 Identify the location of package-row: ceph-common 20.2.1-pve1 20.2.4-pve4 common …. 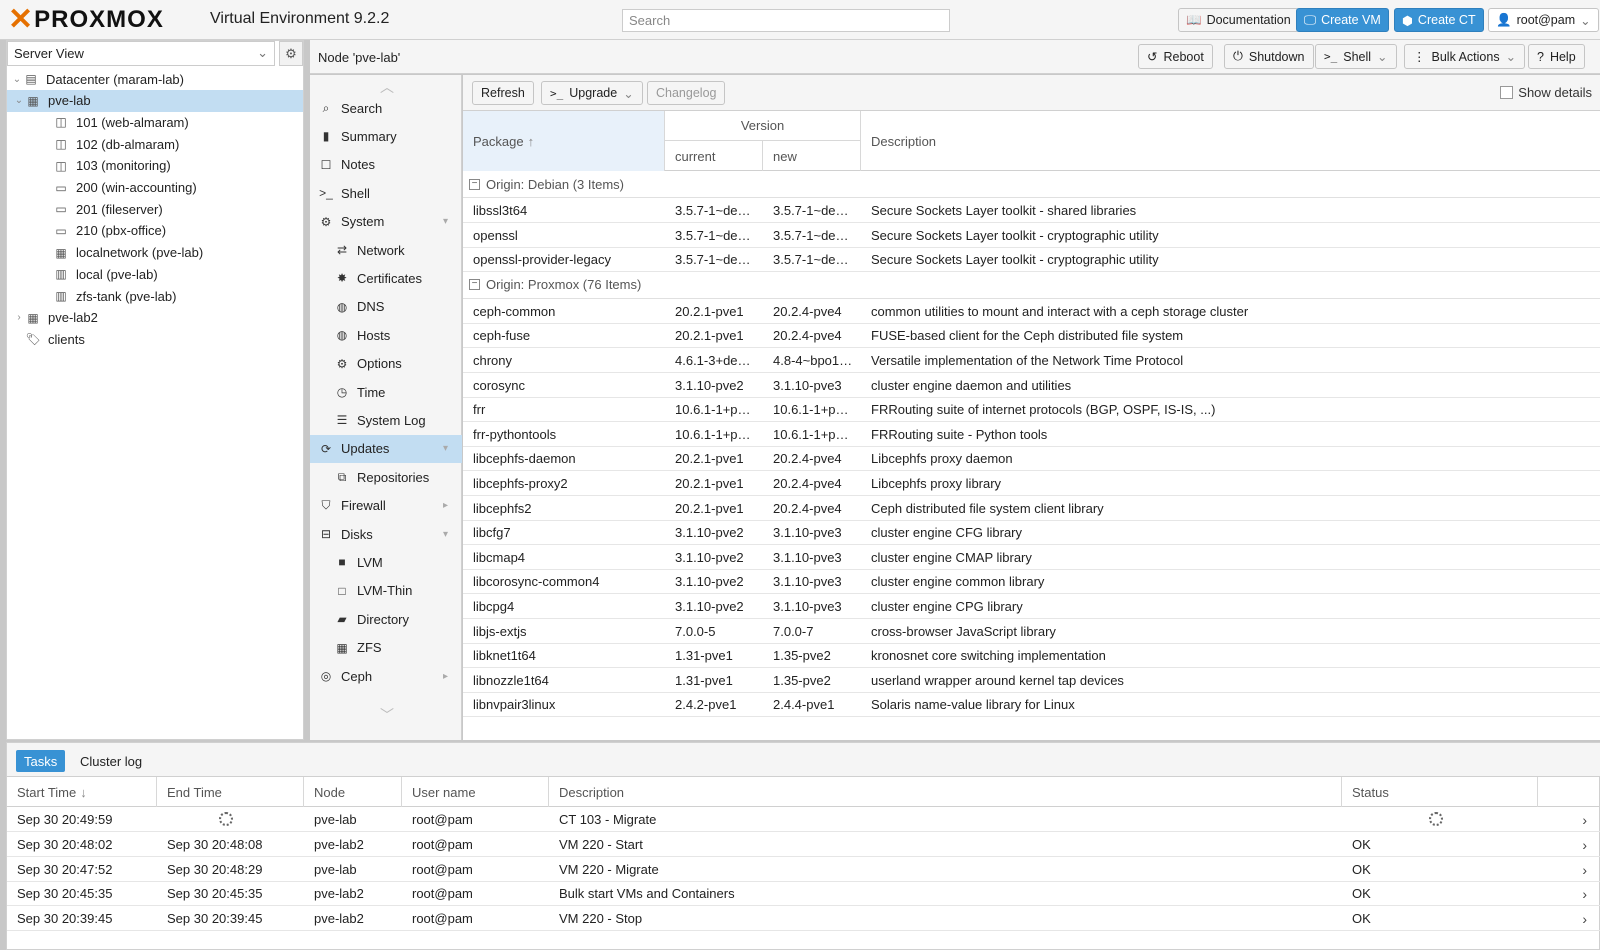
(1031, 311).